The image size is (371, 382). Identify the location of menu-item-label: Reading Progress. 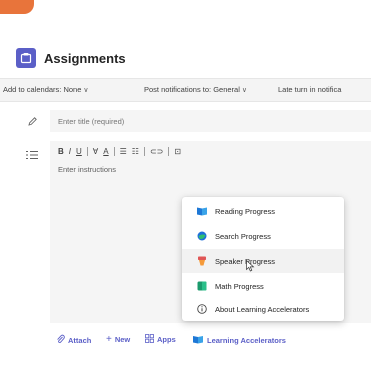
(245, 211).